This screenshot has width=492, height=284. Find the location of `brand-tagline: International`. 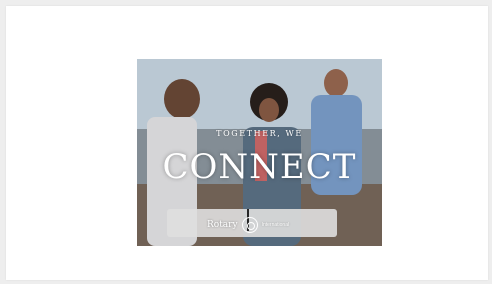

brand-tagline: International is located at coordinates (275, 225).